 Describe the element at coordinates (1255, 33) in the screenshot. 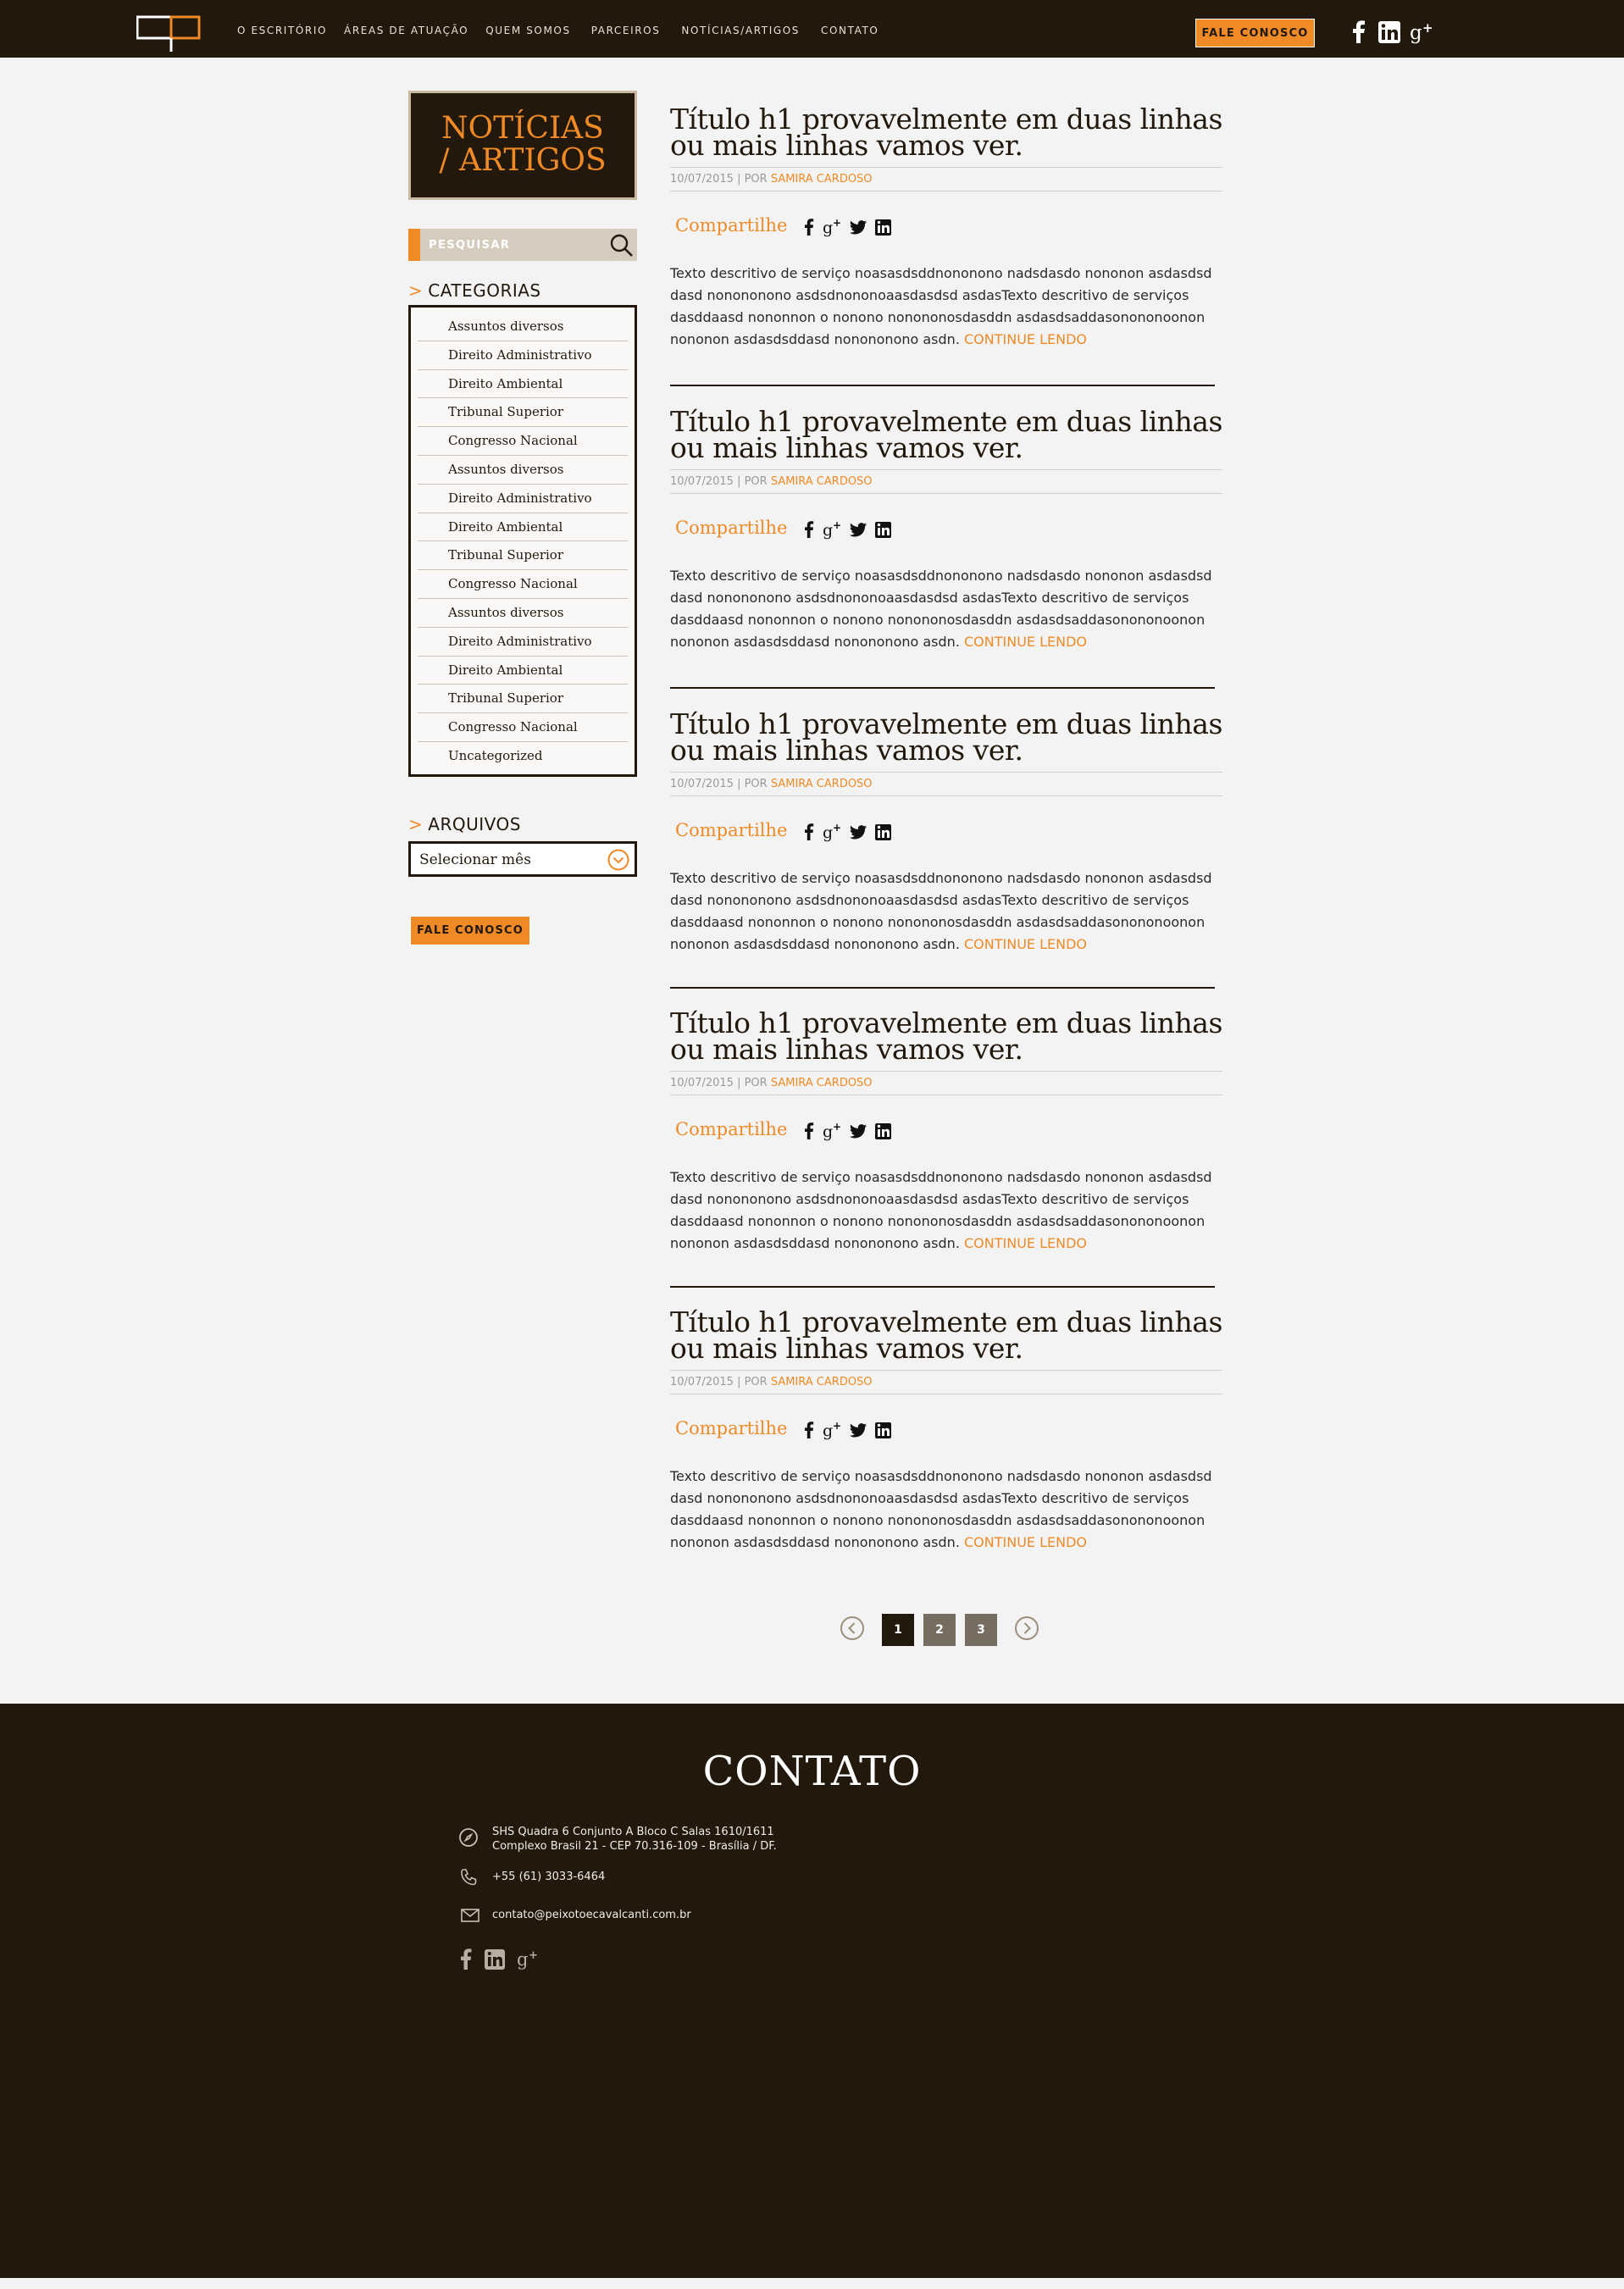

I see `header-contact-button: FALE CONOSCO` at that location.